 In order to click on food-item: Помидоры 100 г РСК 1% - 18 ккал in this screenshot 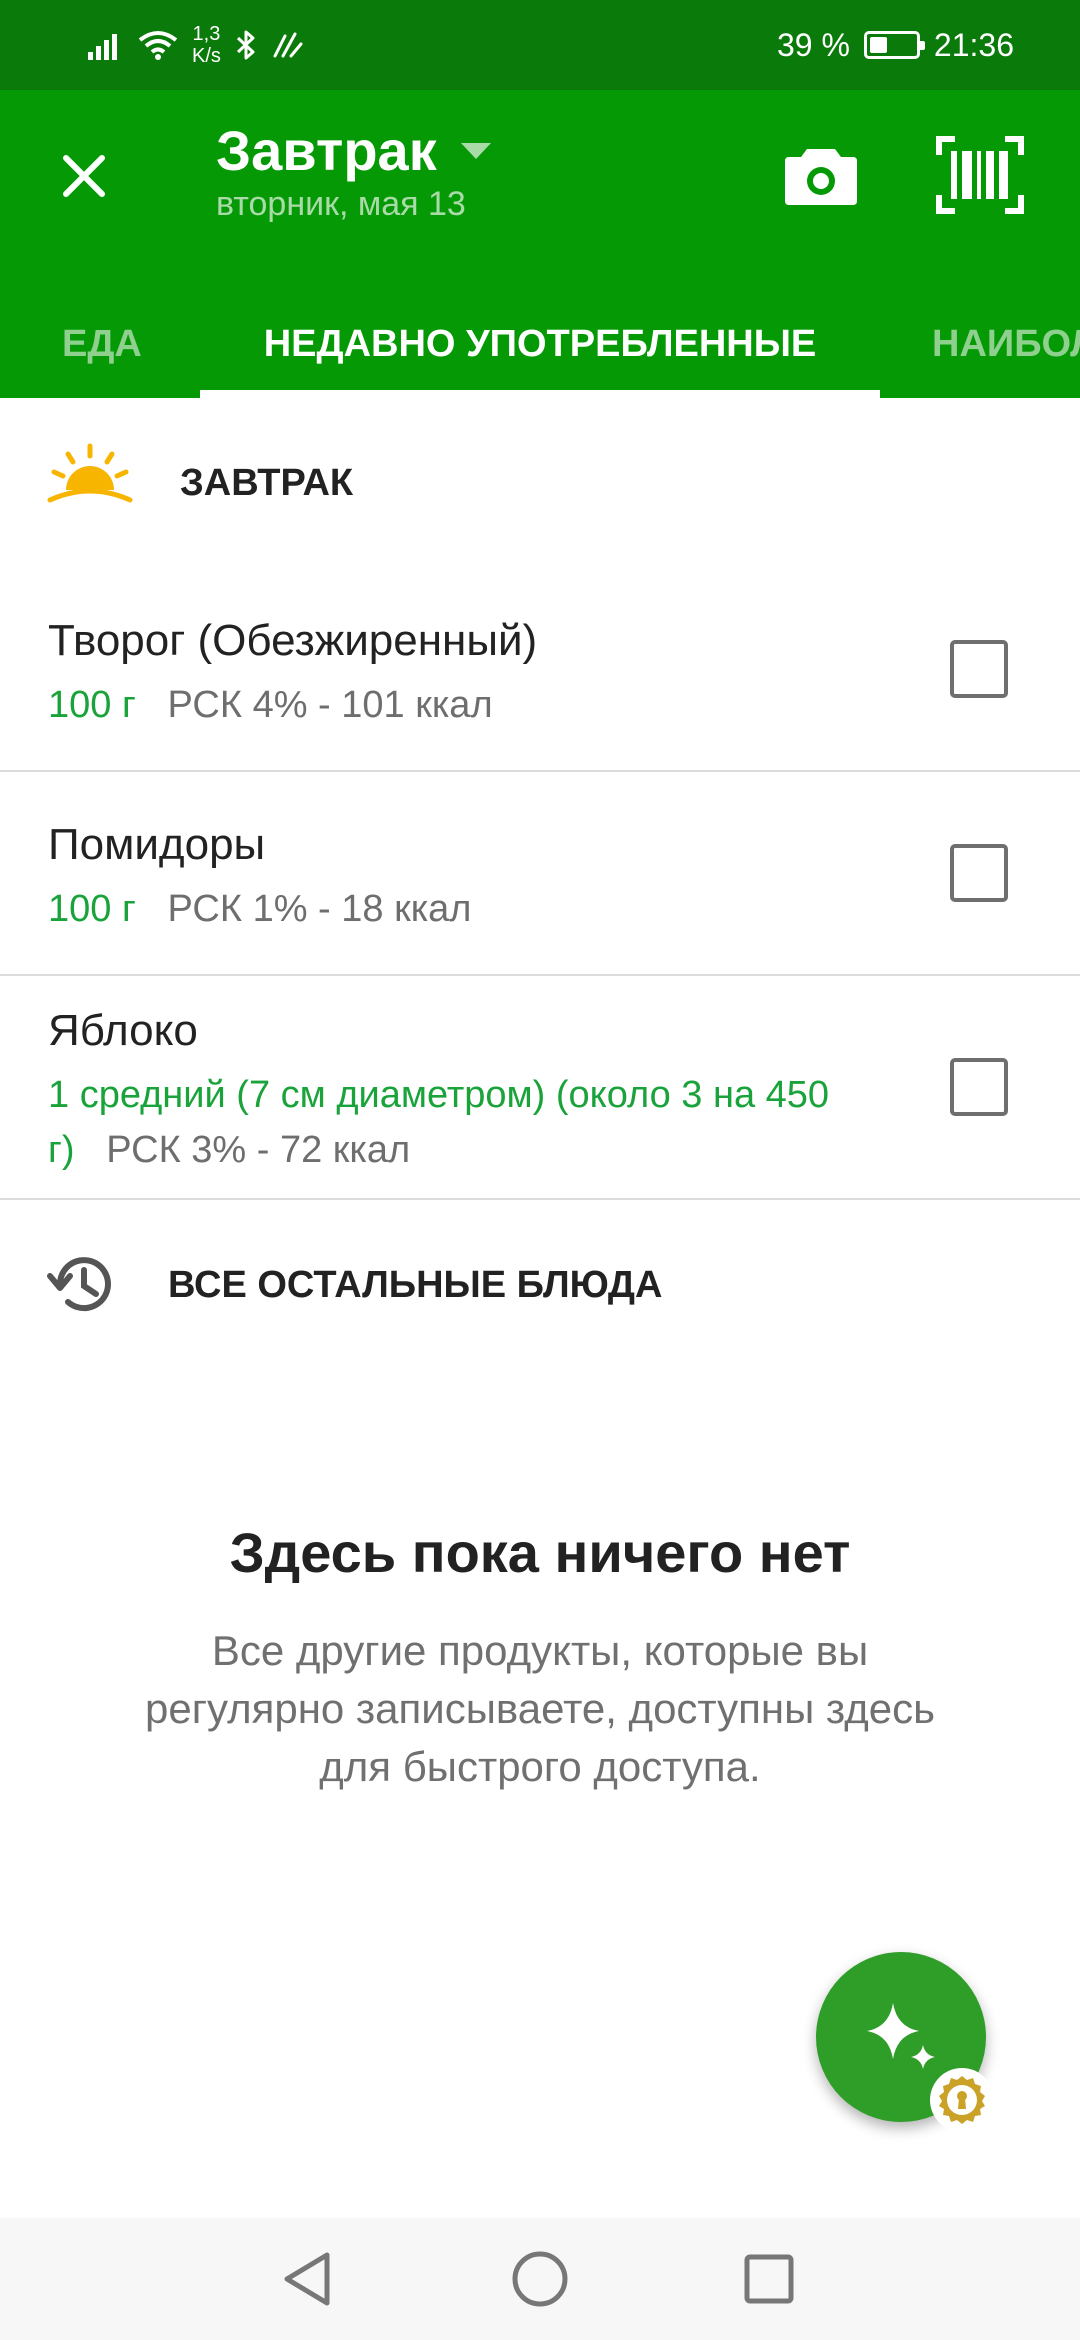, I will do `click(540, 874)`.